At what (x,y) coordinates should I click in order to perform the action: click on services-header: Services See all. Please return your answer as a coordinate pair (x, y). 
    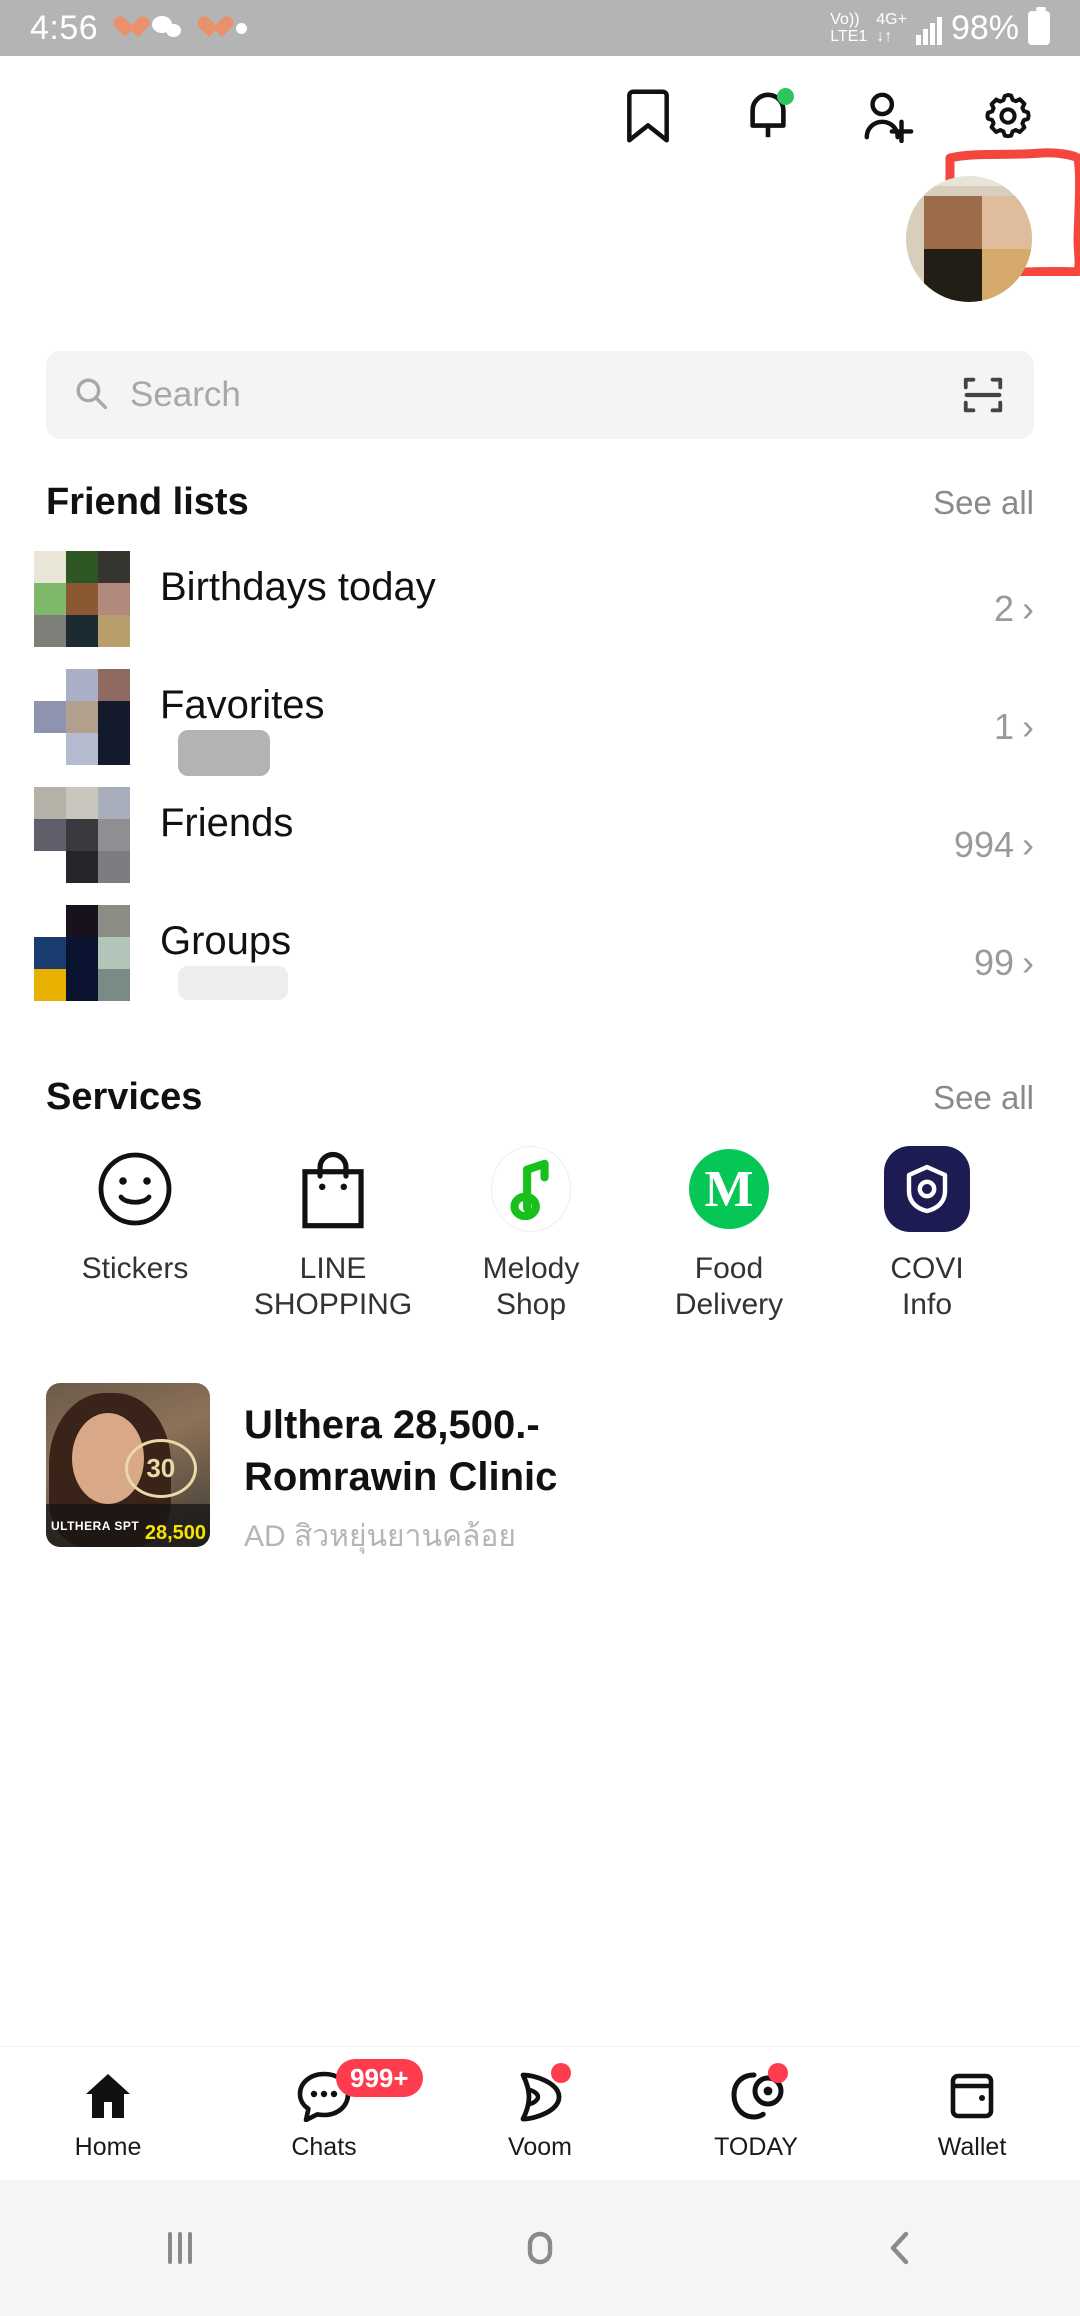
    Looking at the image, I should click on (540, 1097).